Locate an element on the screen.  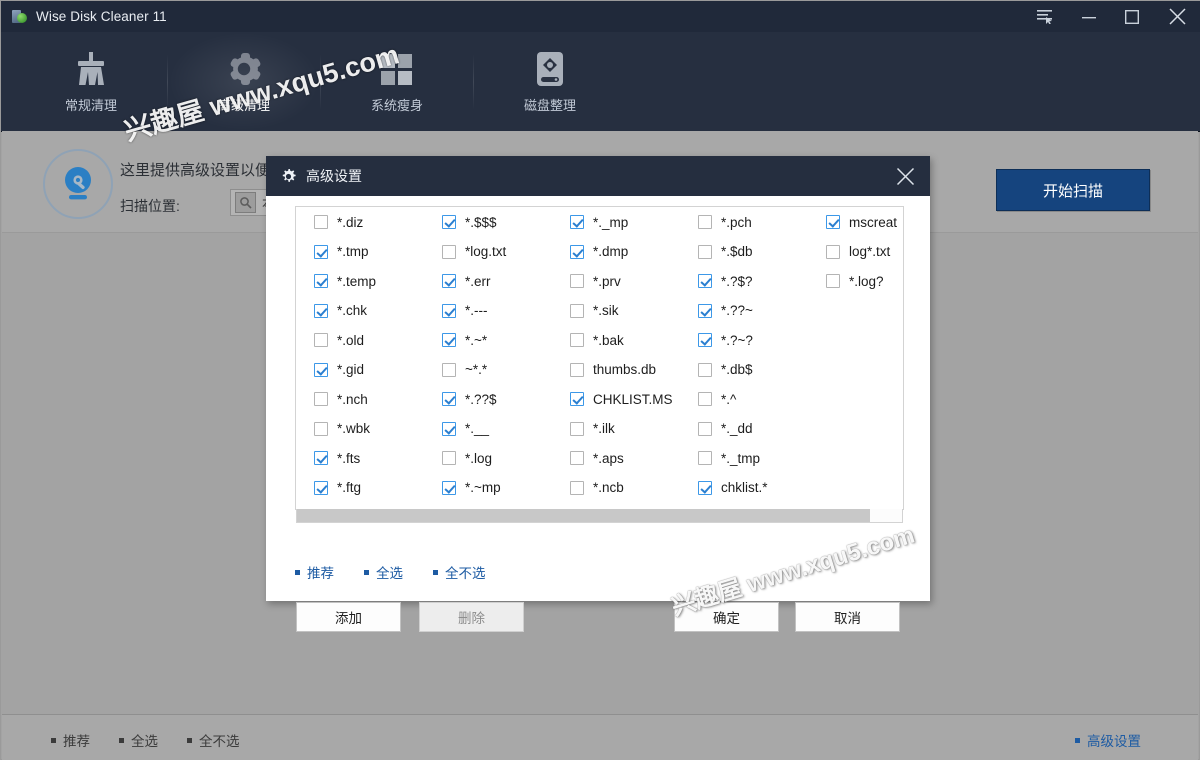
advanced-description: 这里提供高级设置以便 is located at coordinates (195, 170).